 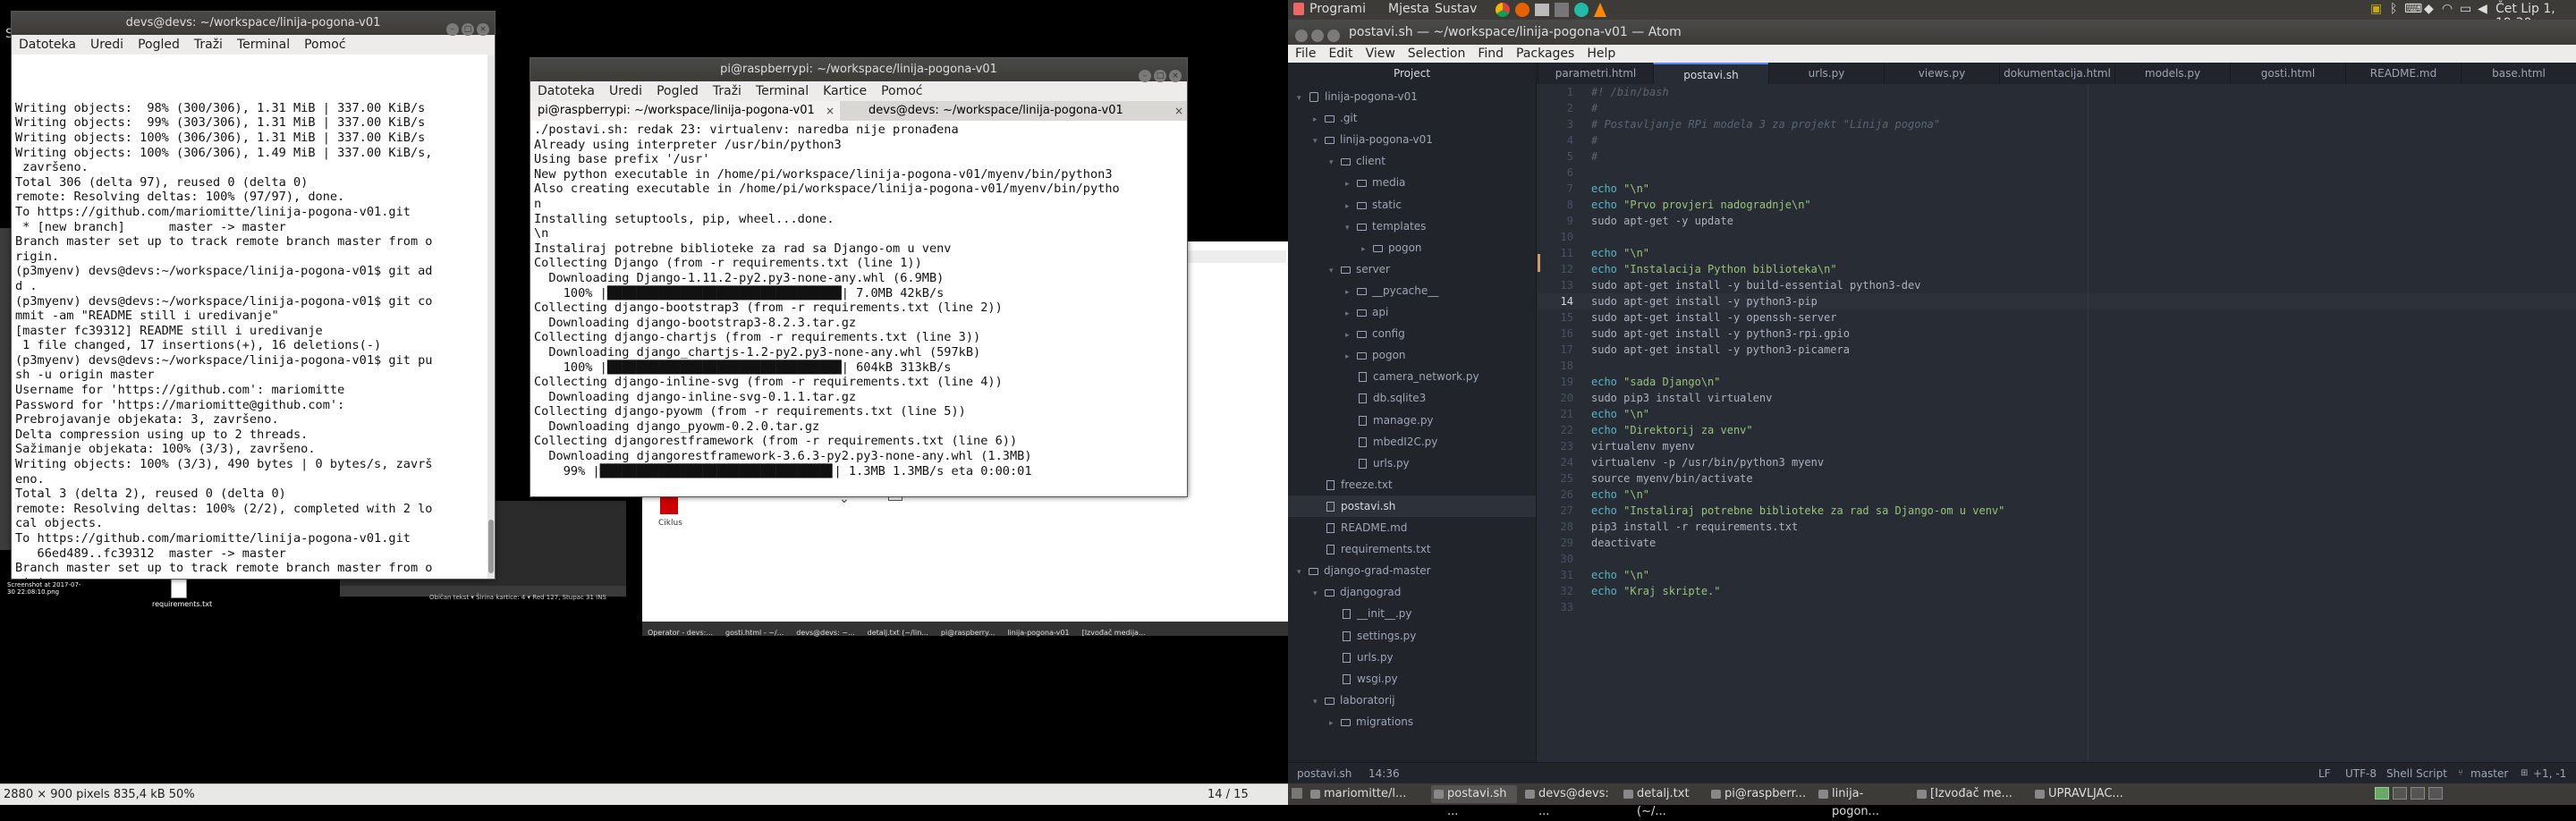 What do you see at coordinates (1656, 382) in the screenshot?
I see `code-line: echo "sada Django\n"` at bounding box center [1656, 382].